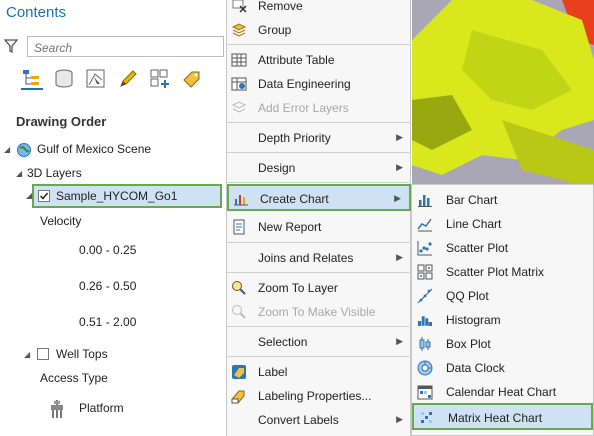 Image resolution: width=594 pixels, height=436 pixels. What do you see at coordinates (319, 30) in the screenshot?
I see `menu-item-group: Group` at bounding box center [319, 30].